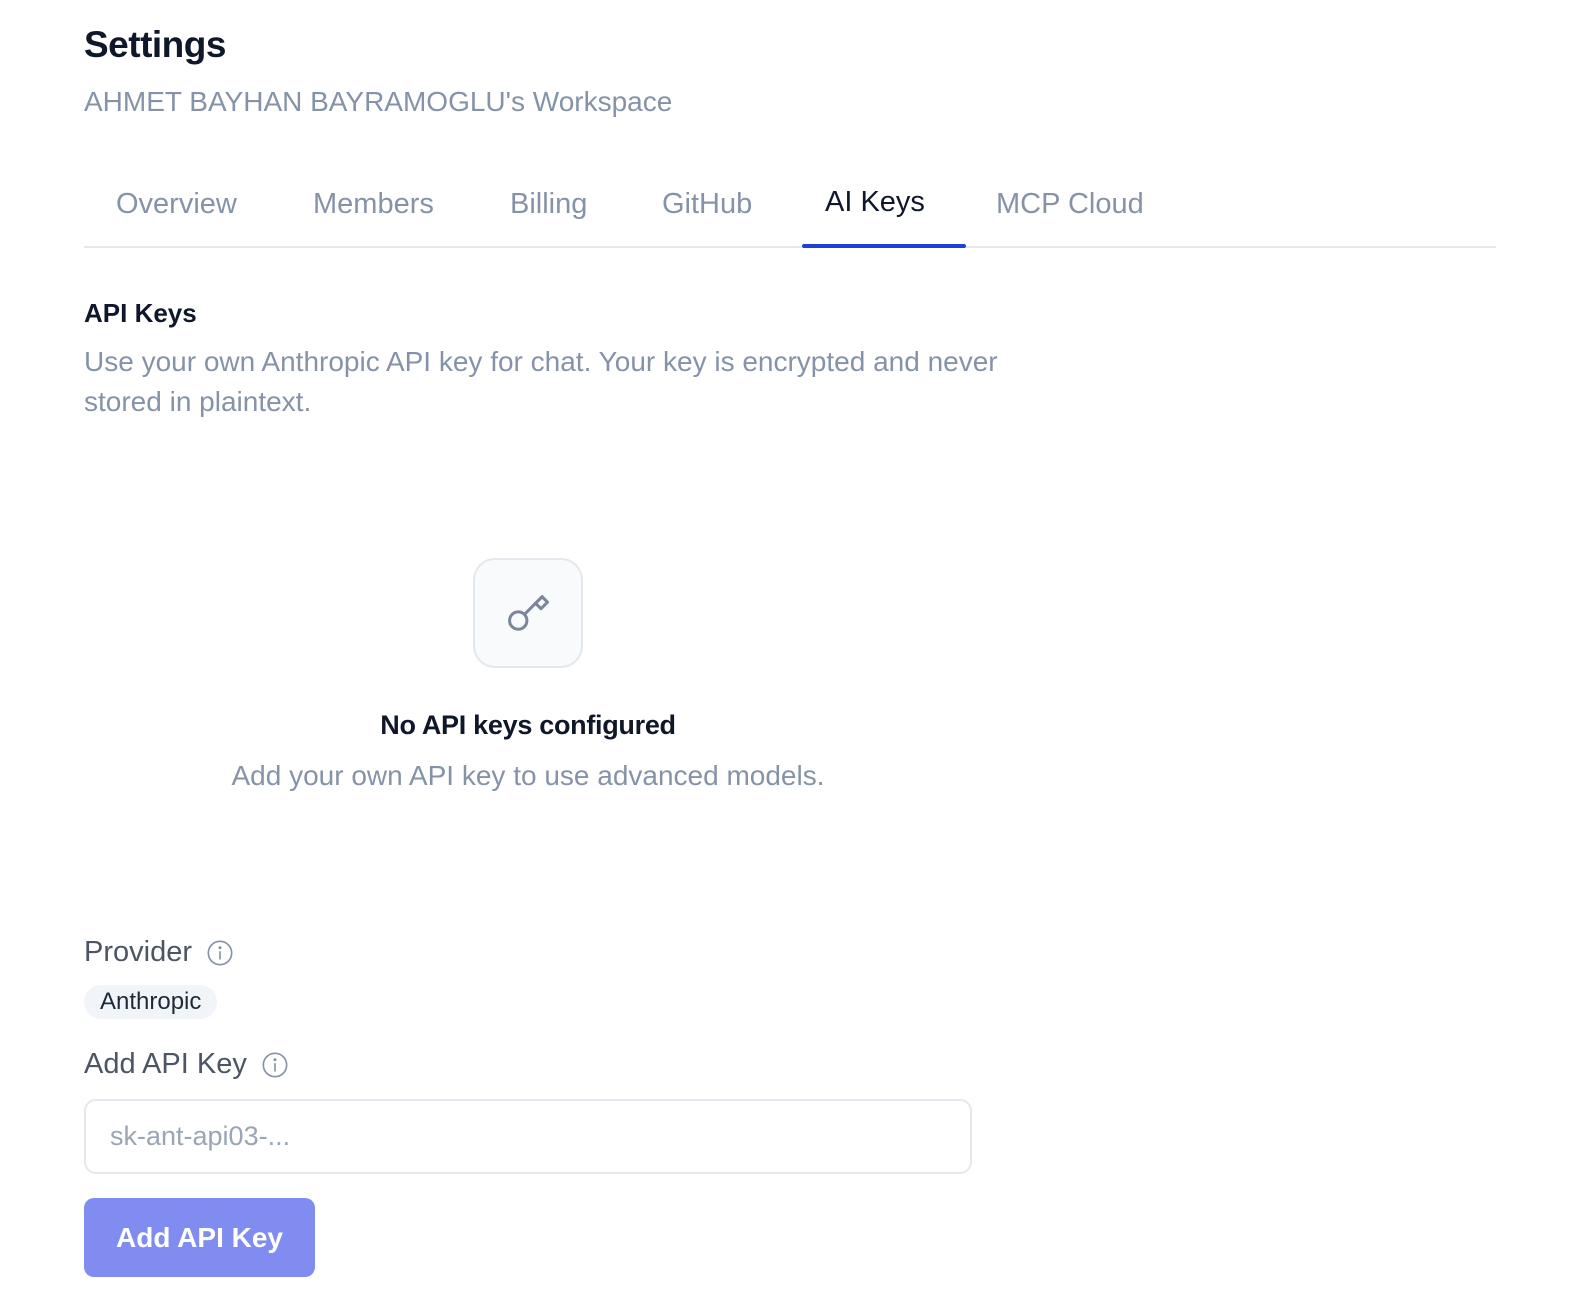 The width and height of the screenshot is (1580, 1310). Describe the element at coordinates (176, 204) in the screenshot. I see `tab-overview: Overview` at that location.